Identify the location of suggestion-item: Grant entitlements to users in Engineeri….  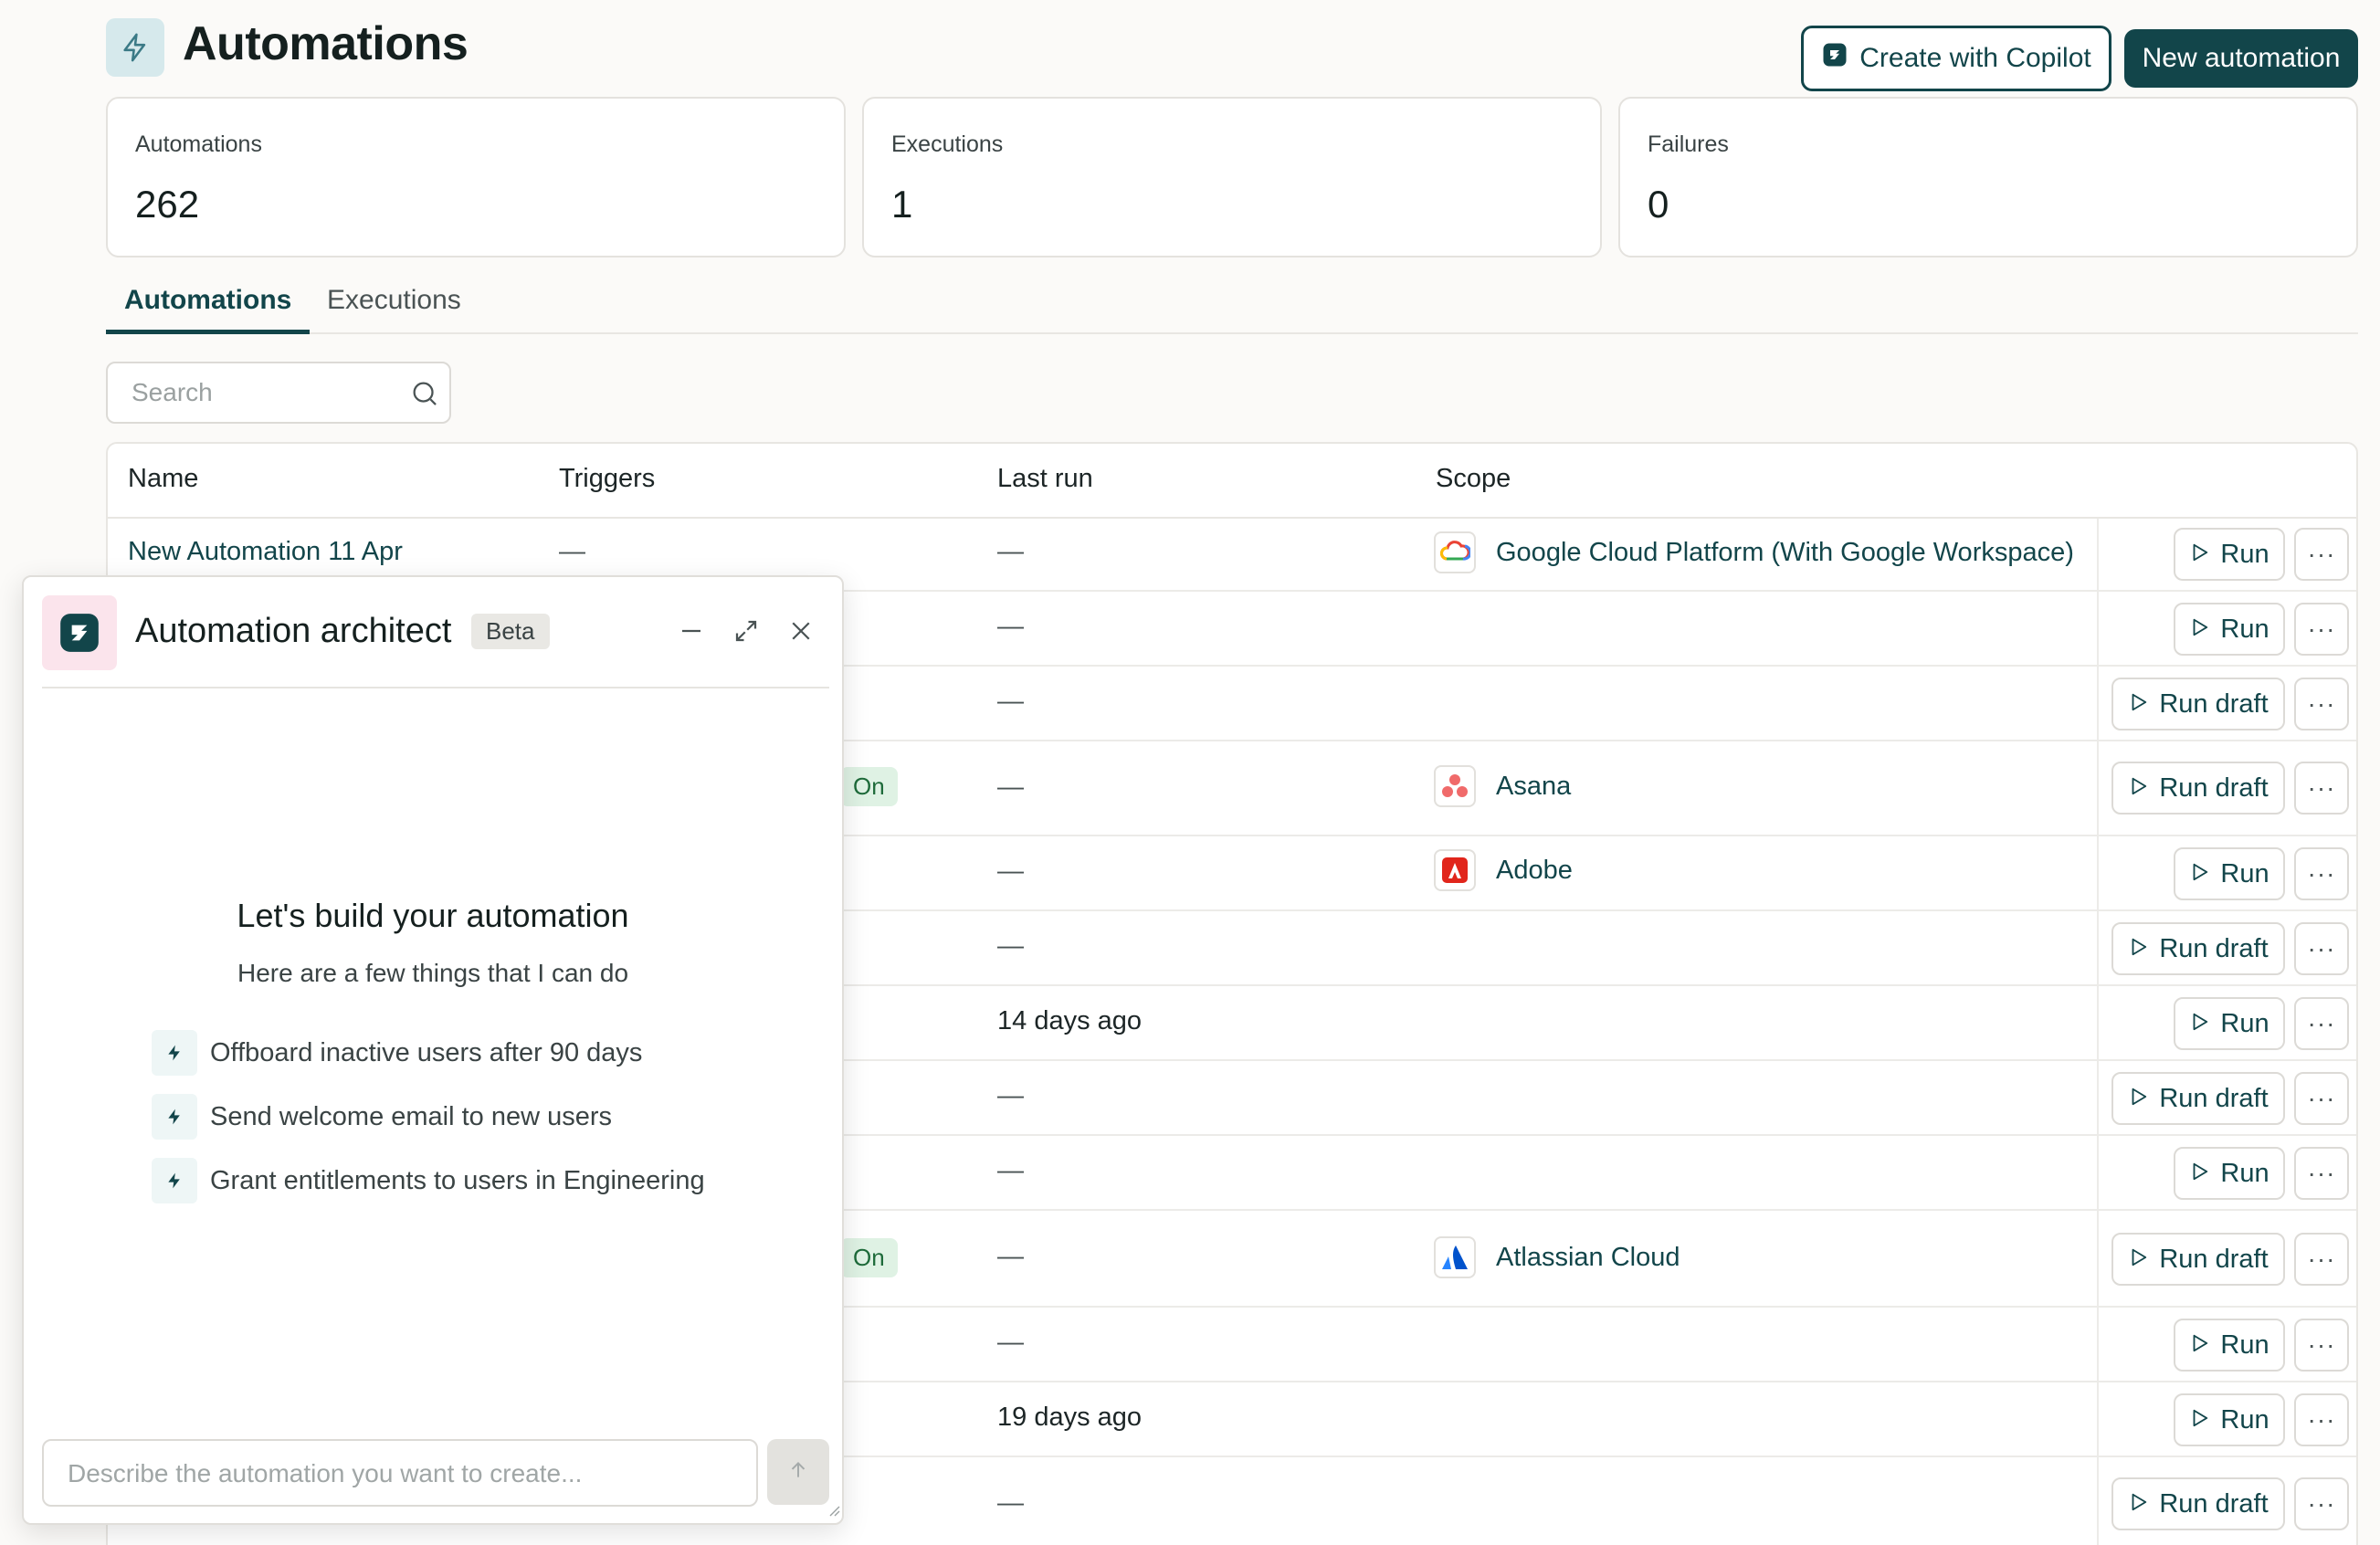
(429, 1180).